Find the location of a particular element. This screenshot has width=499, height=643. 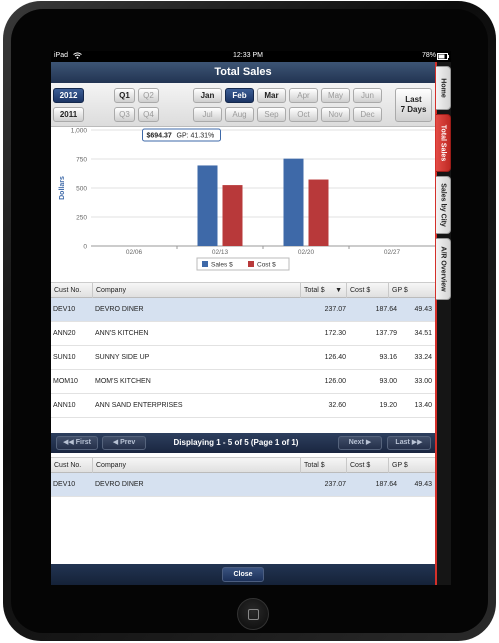

wifi-icon is located at coordinates (77, 56).